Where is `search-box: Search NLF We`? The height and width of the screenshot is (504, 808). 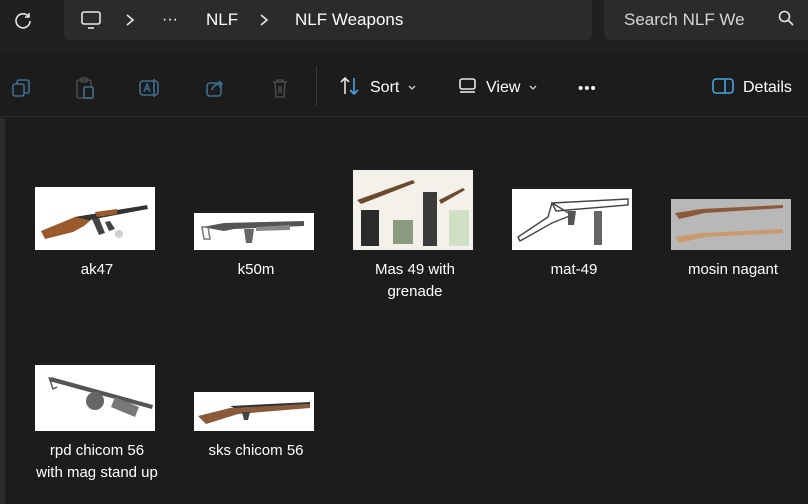 search-box: Search NLF We is located at coordinates (706, 20).